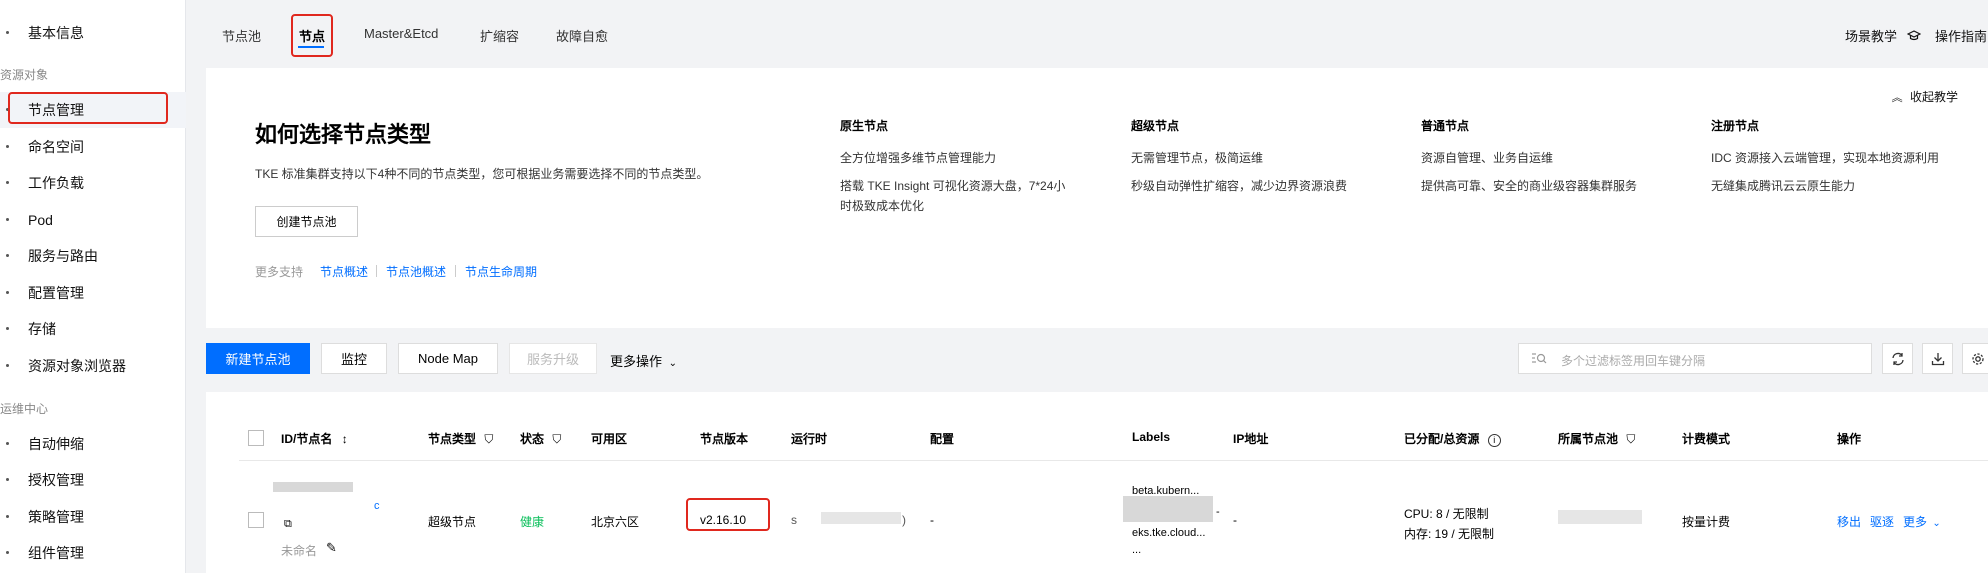 The width and height of the screenshot is (1988, 573). Describe the element at coordinates (416, 271) in the screenshot. I see `link-node-pool-overview: 节点池概述` at that location.